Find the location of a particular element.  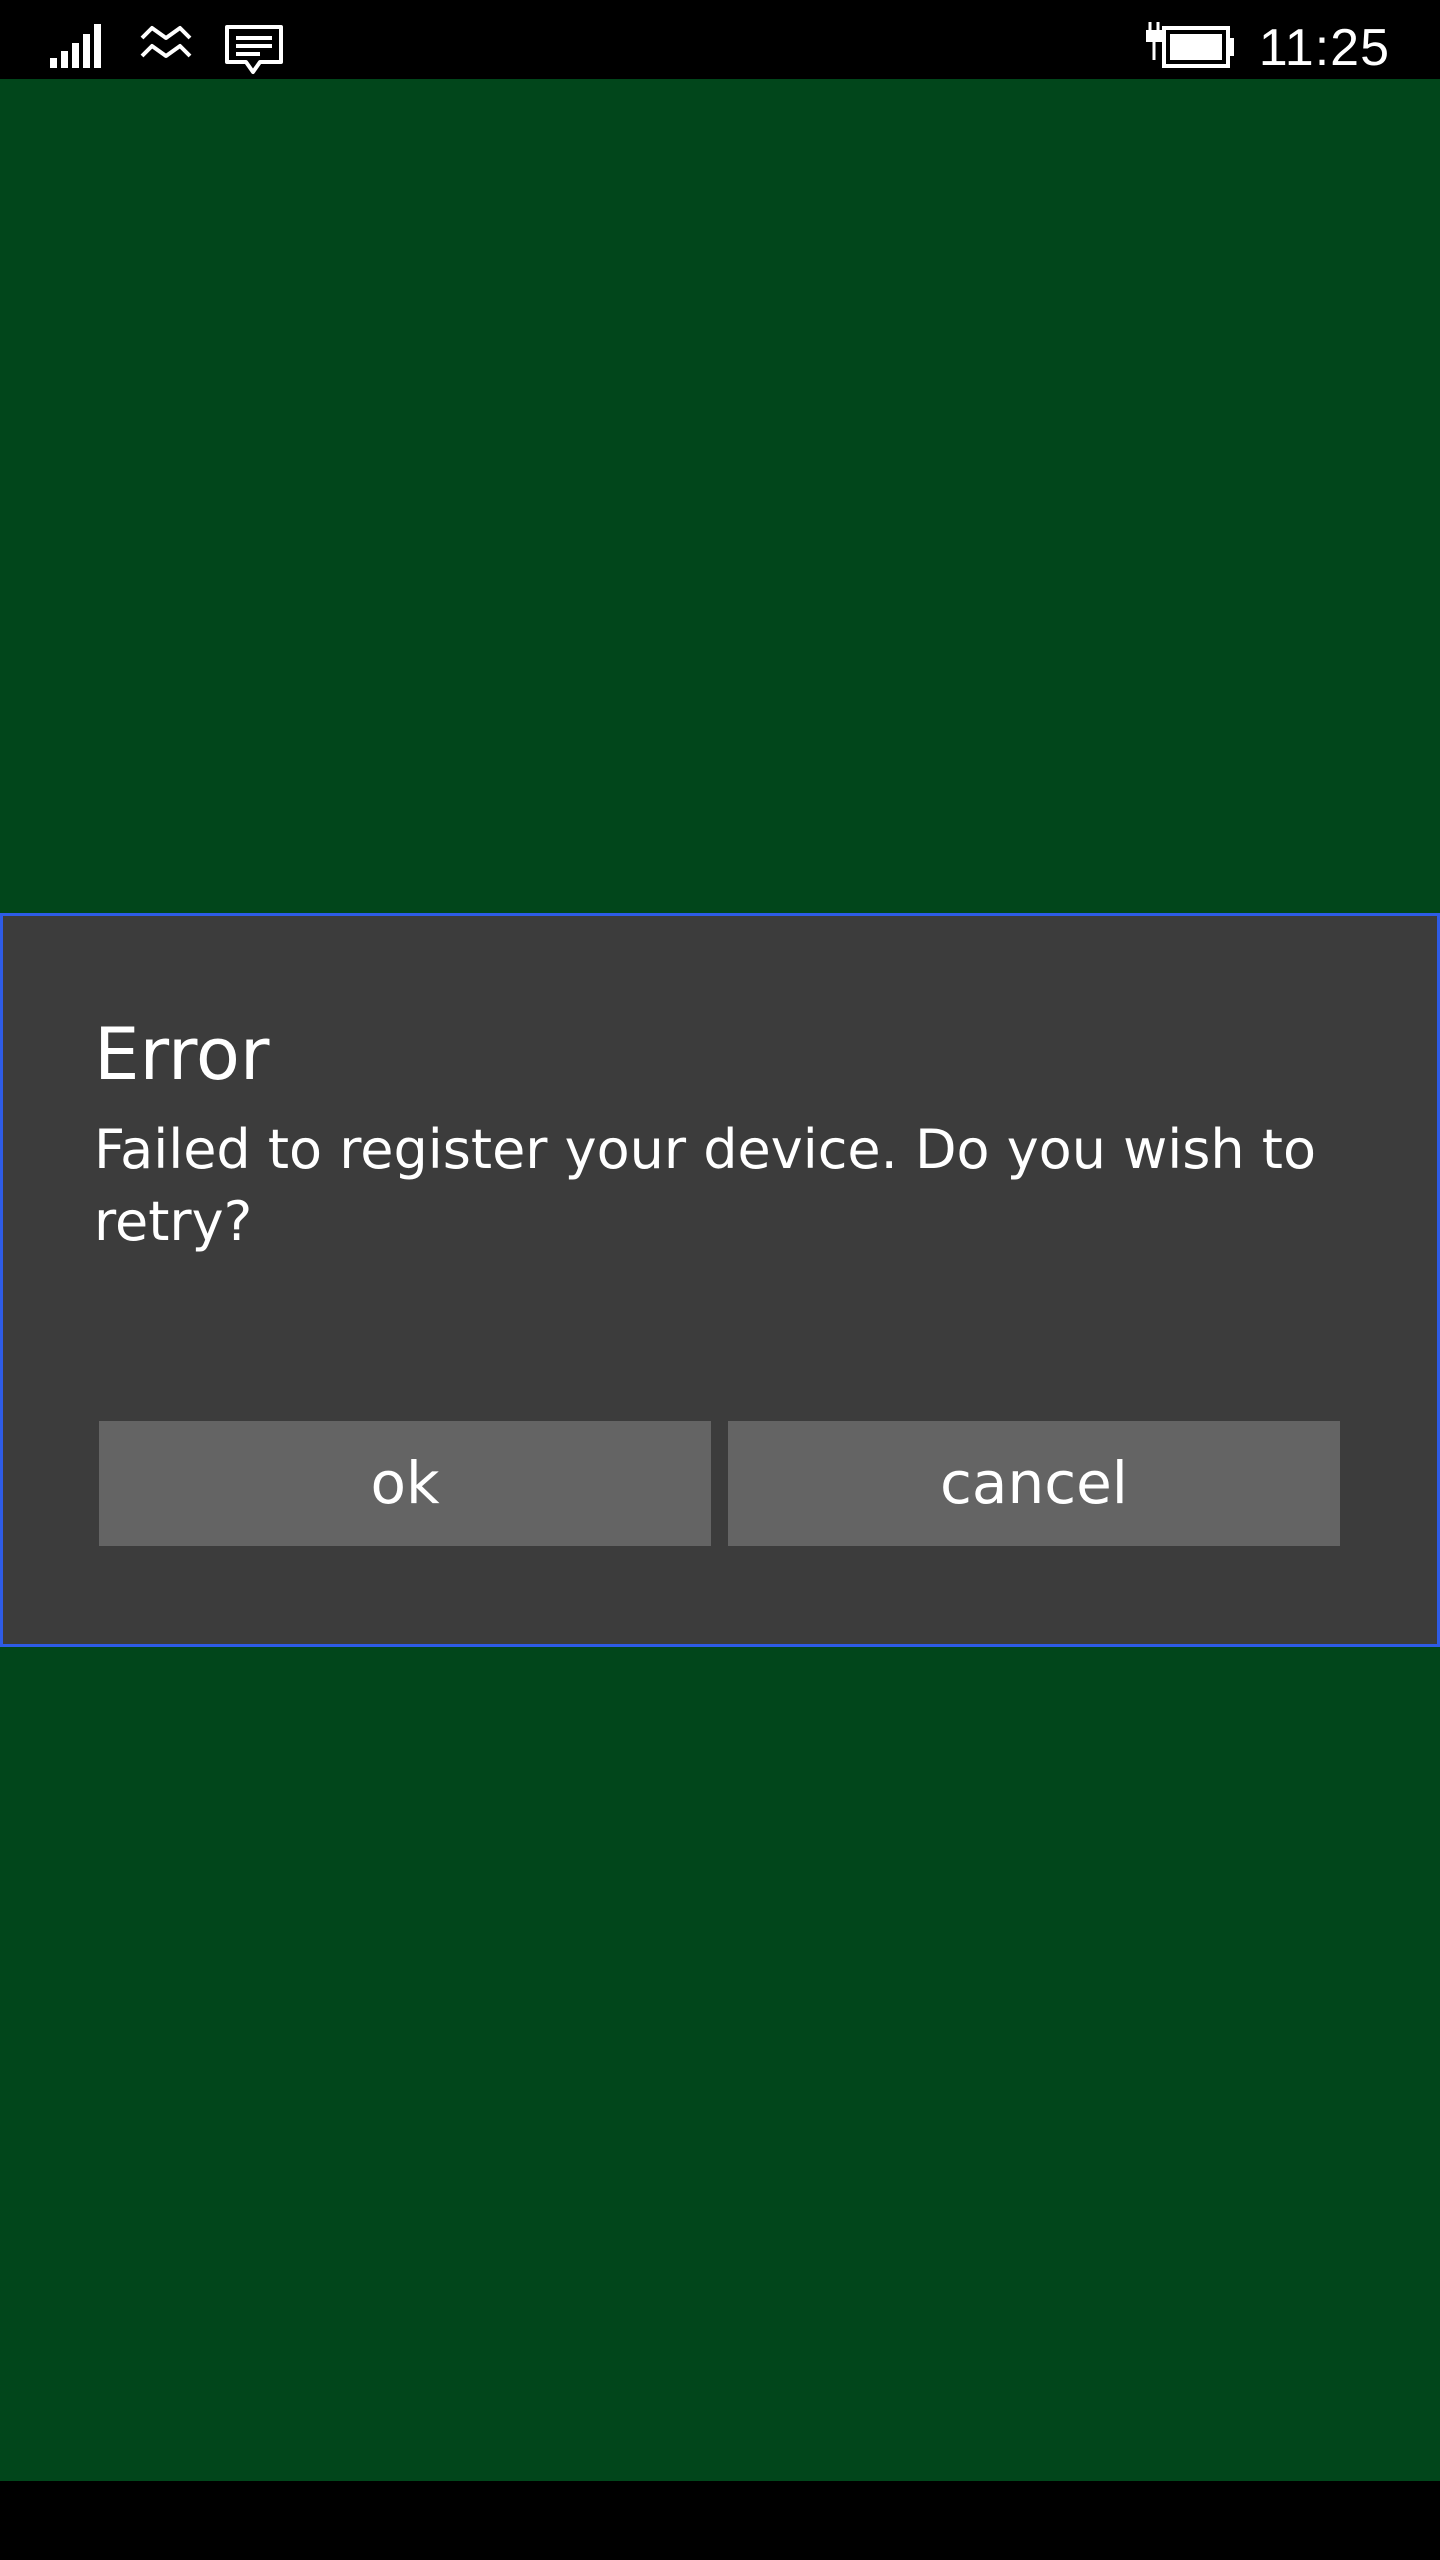

signal-icon is located at coordinates (80, 47).